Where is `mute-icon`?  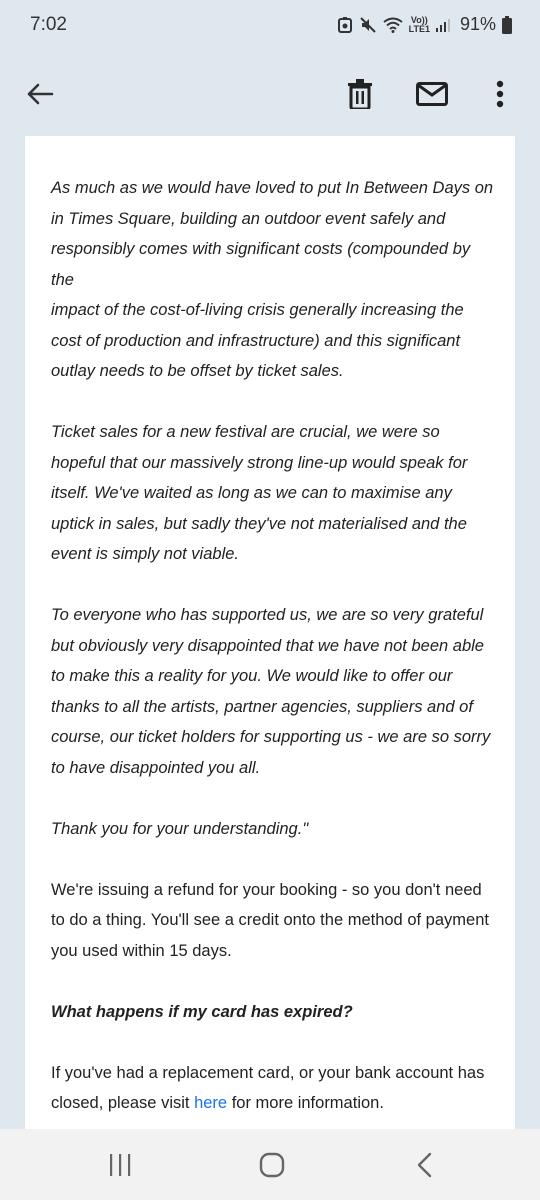 mute-icon is located at coordinates (368, 25).